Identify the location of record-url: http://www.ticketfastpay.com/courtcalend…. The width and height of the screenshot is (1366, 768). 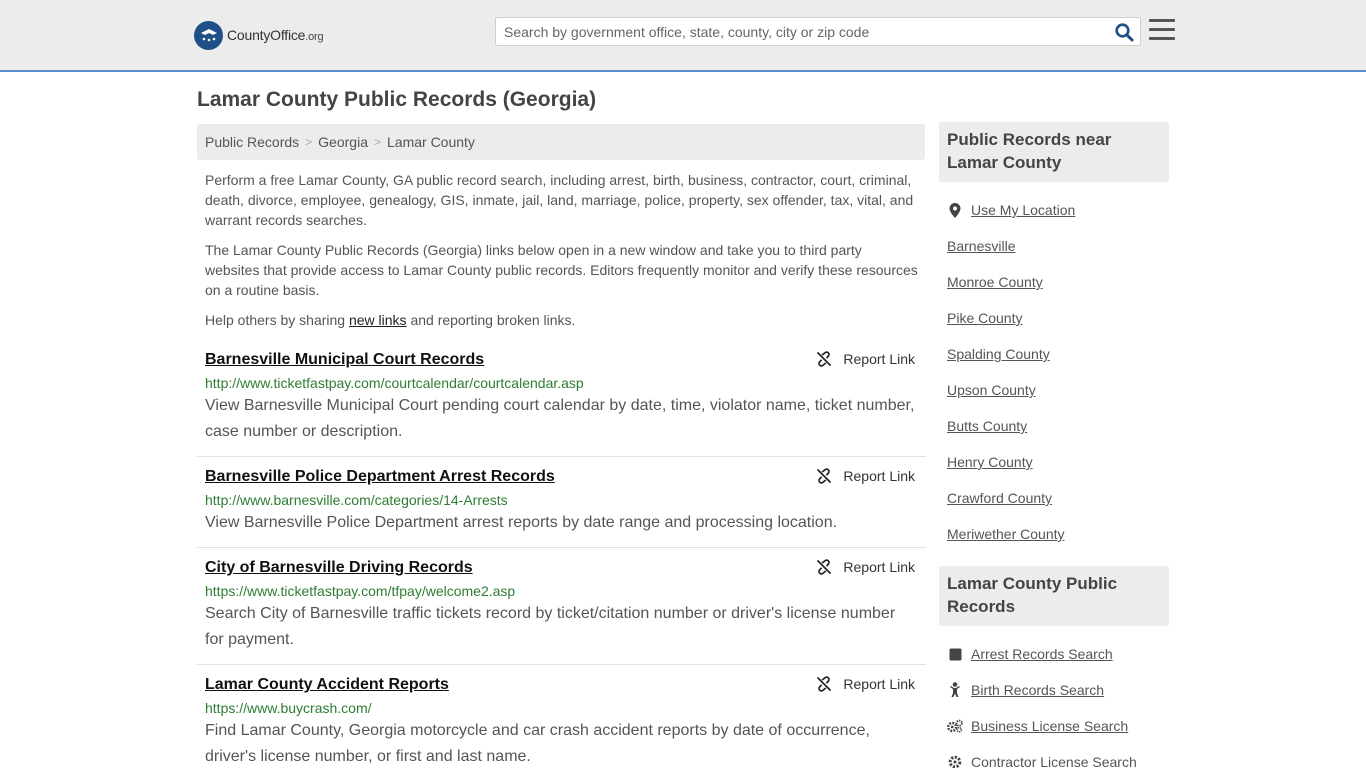
(561, 383).